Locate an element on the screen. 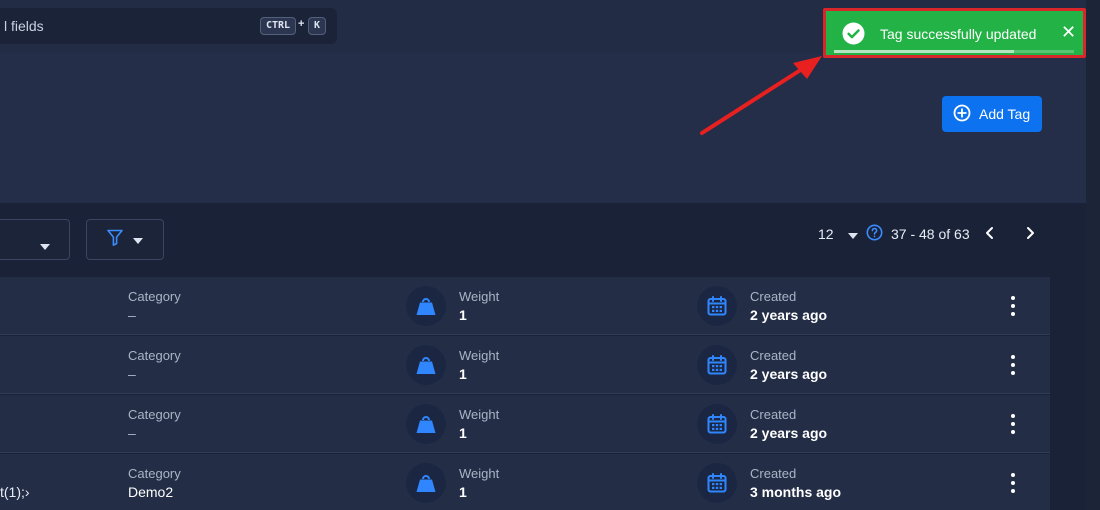  success-toast: Tag successfully updated ✕ is located at coordinates (954, 33).